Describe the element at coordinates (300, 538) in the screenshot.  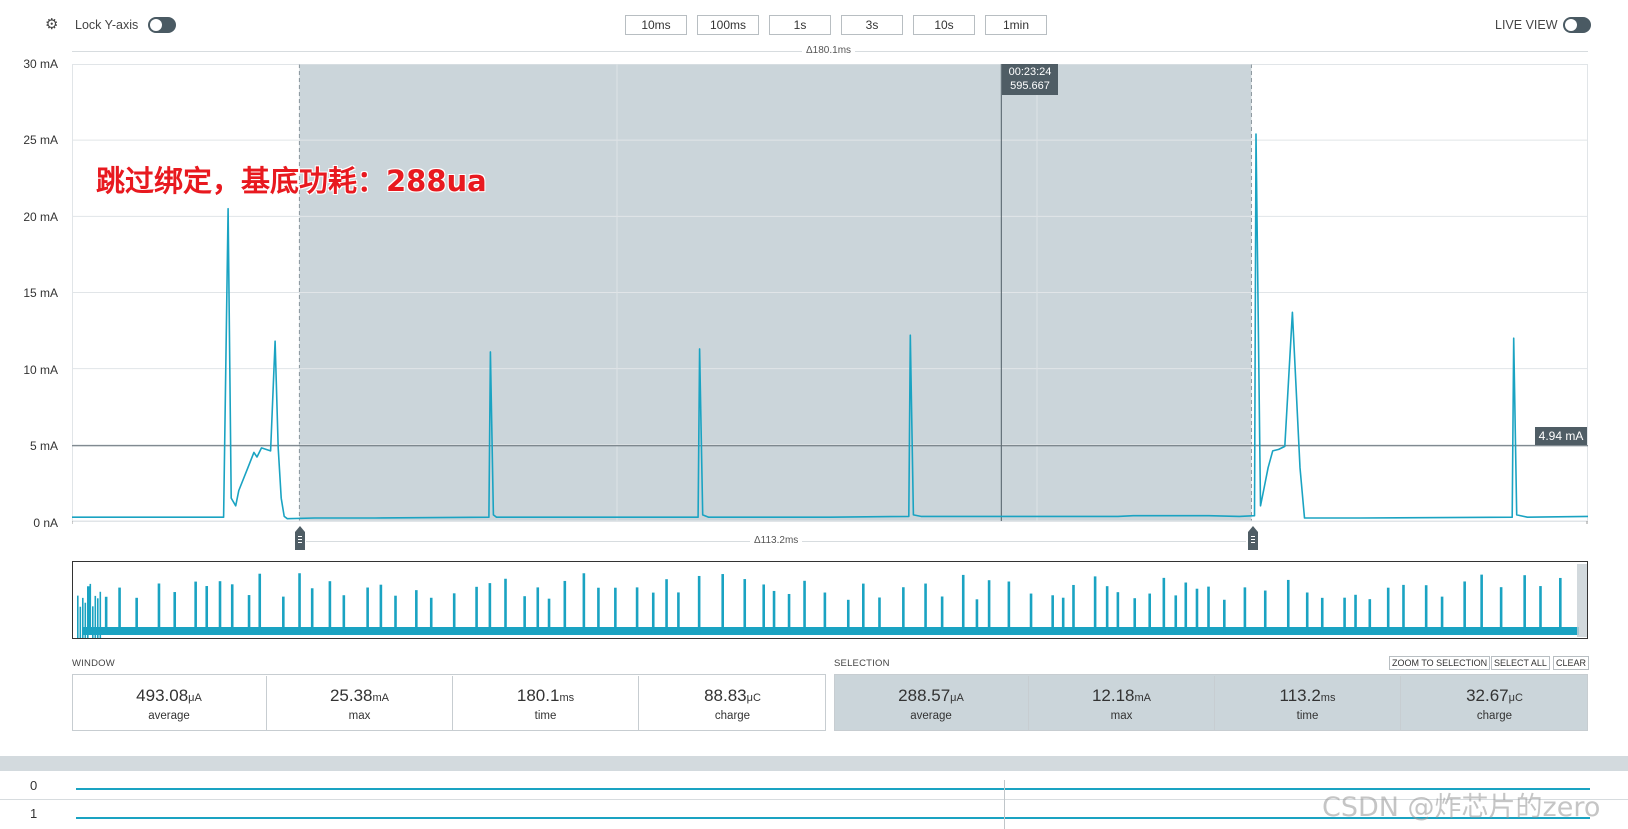
I see `selection-start-handle` at that location.